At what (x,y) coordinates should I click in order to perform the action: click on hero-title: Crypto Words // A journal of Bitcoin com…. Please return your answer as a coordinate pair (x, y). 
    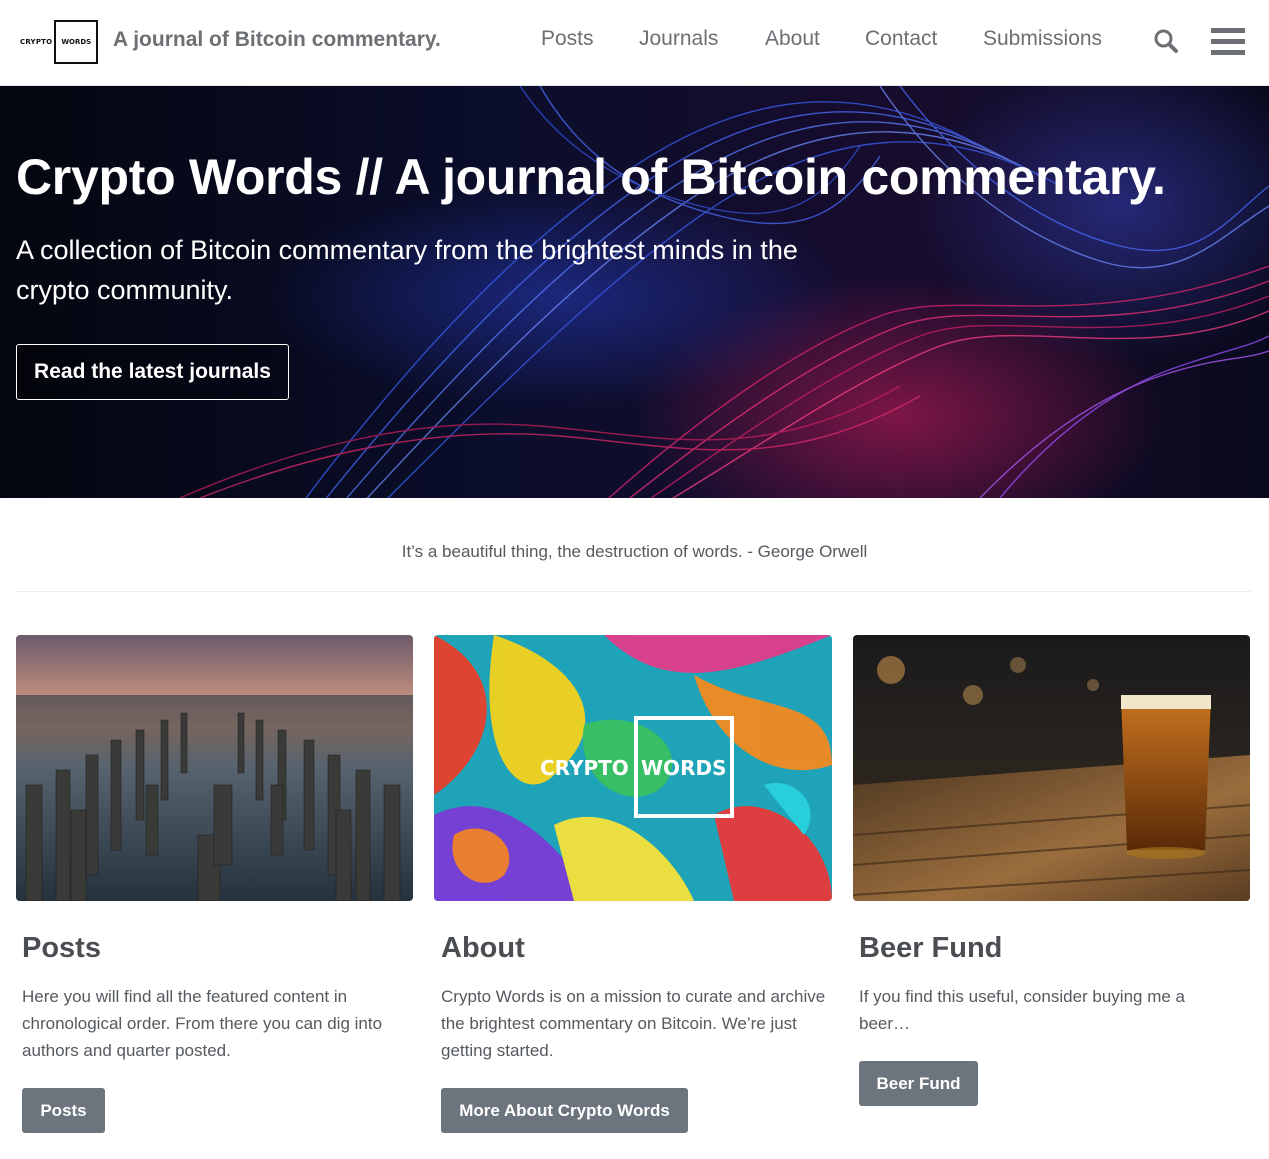
    Looking at the image, I should click on (591, 177).